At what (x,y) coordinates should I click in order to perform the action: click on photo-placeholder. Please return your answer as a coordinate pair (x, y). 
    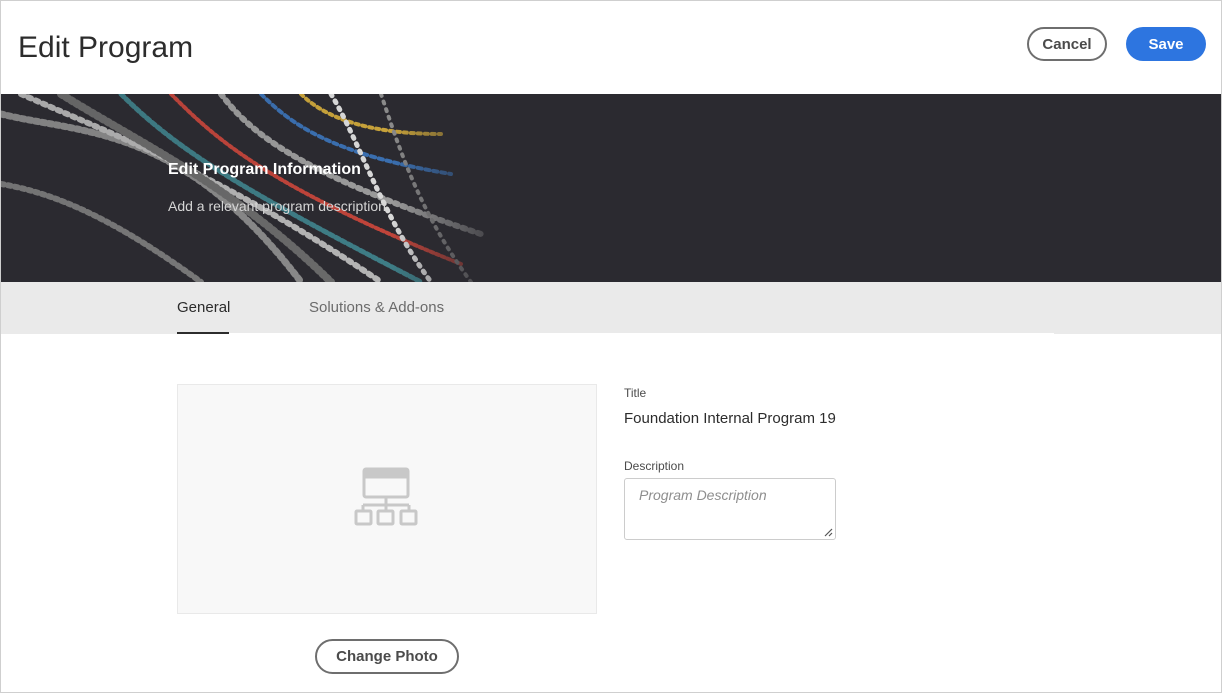
    Looking at the image, I should click on (387, 499).